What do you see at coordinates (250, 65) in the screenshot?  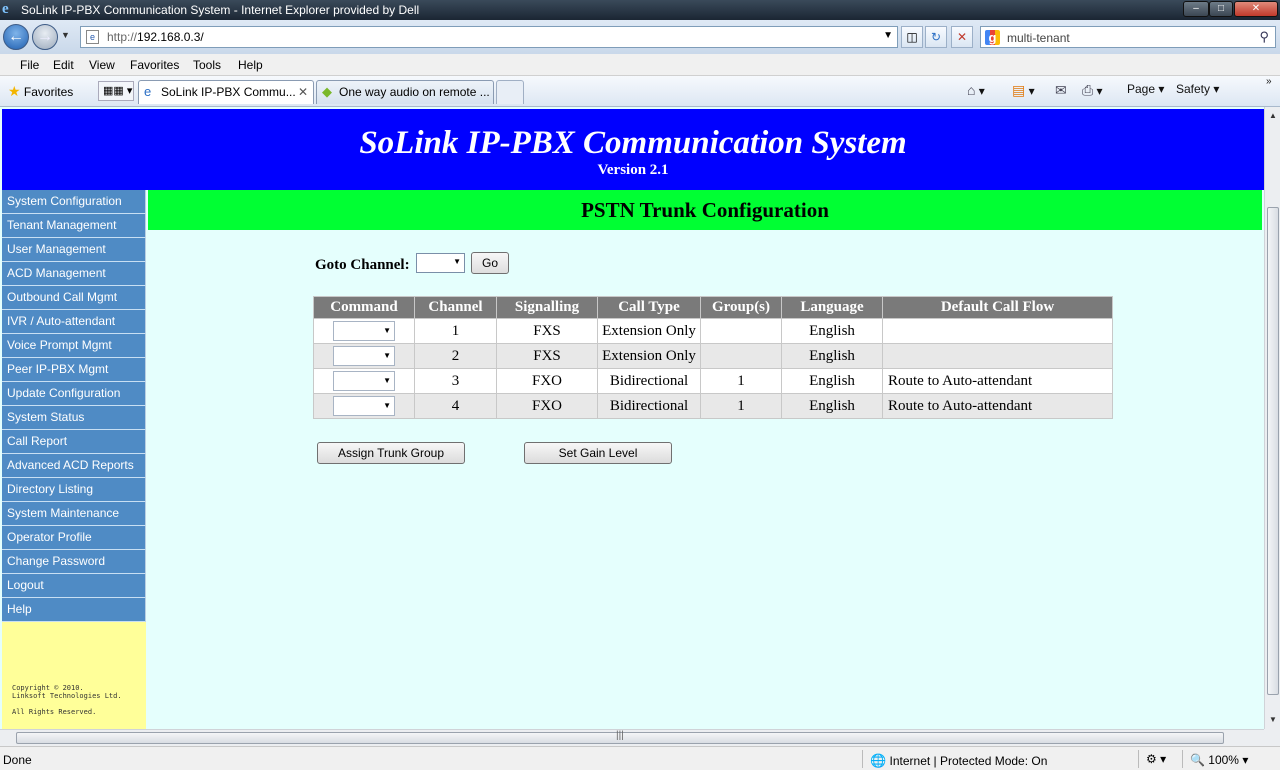 I see `menu-help: Help` at bounding box center [250, 65].